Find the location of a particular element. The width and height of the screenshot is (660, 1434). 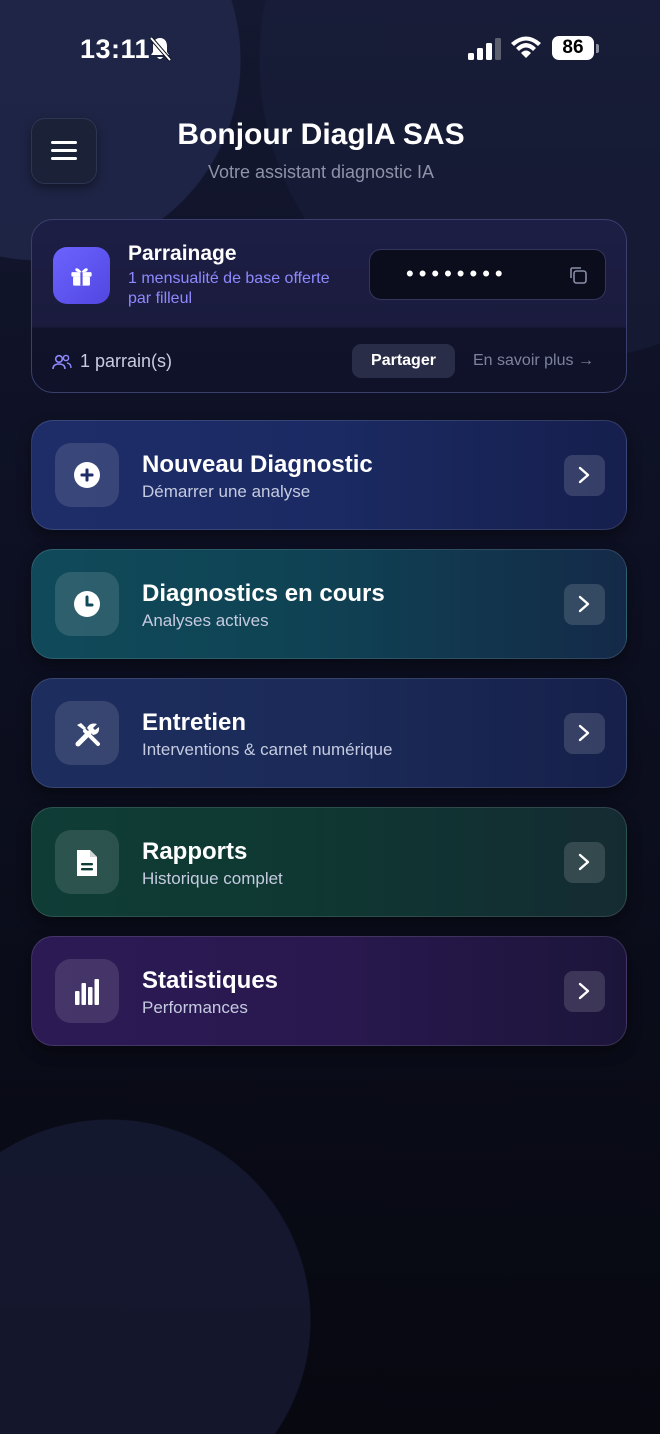

cellular-signal-icon is located at coordinates (484, 49).